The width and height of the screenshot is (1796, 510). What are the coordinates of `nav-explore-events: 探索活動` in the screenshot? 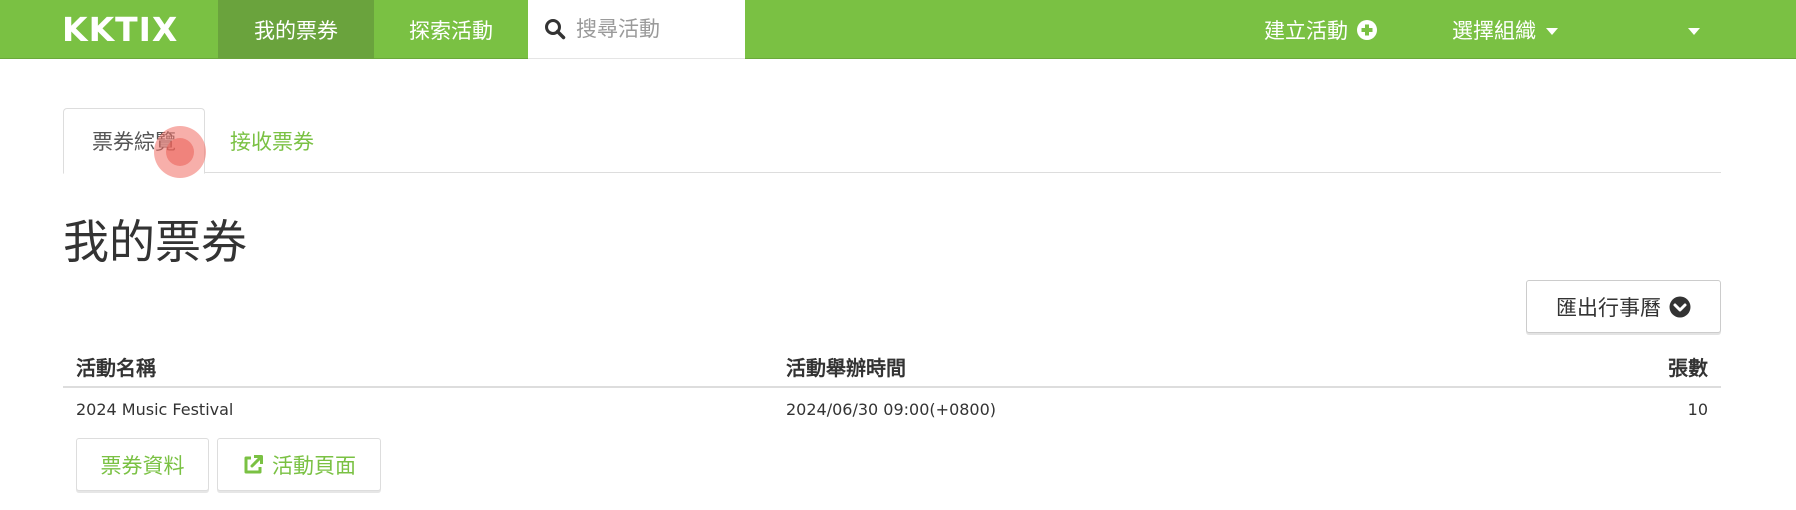 It's located at (451, 29).